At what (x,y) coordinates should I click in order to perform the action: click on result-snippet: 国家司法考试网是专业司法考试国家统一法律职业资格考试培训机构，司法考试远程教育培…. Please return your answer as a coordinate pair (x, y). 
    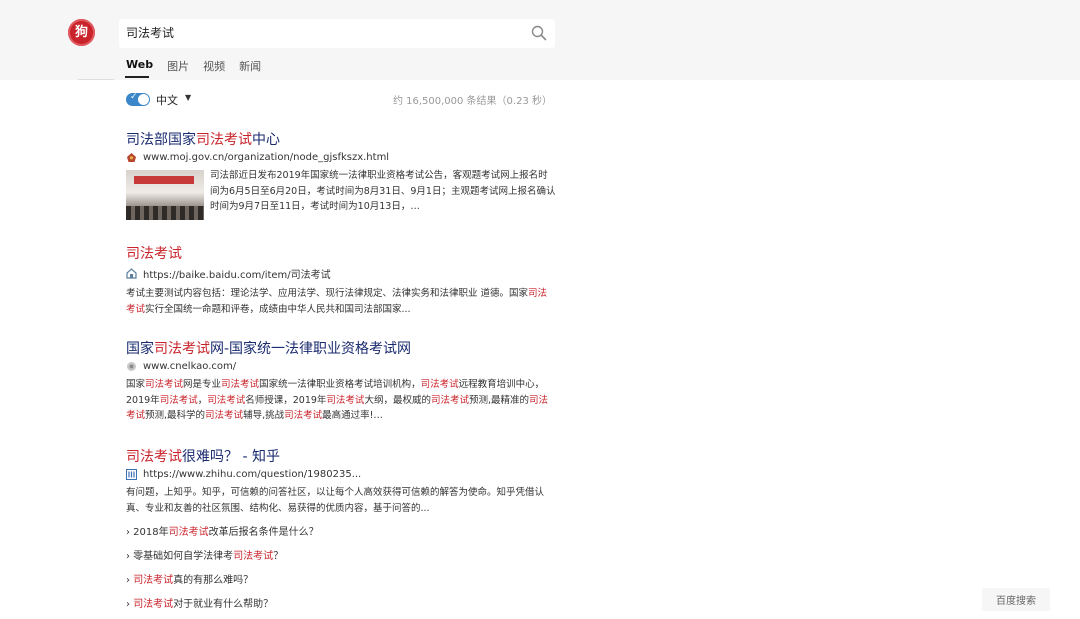
    Looking at the image, I should click on (337, 400).